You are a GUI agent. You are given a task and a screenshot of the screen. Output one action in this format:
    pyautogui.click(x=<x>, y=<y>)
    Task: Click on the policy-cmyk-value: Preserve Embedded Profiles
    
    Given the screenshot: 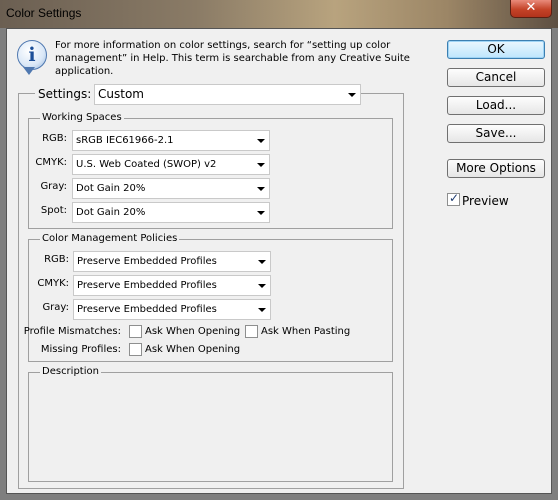 What is the action you would take?
    pyautogui.click(x=147, y=285)
    